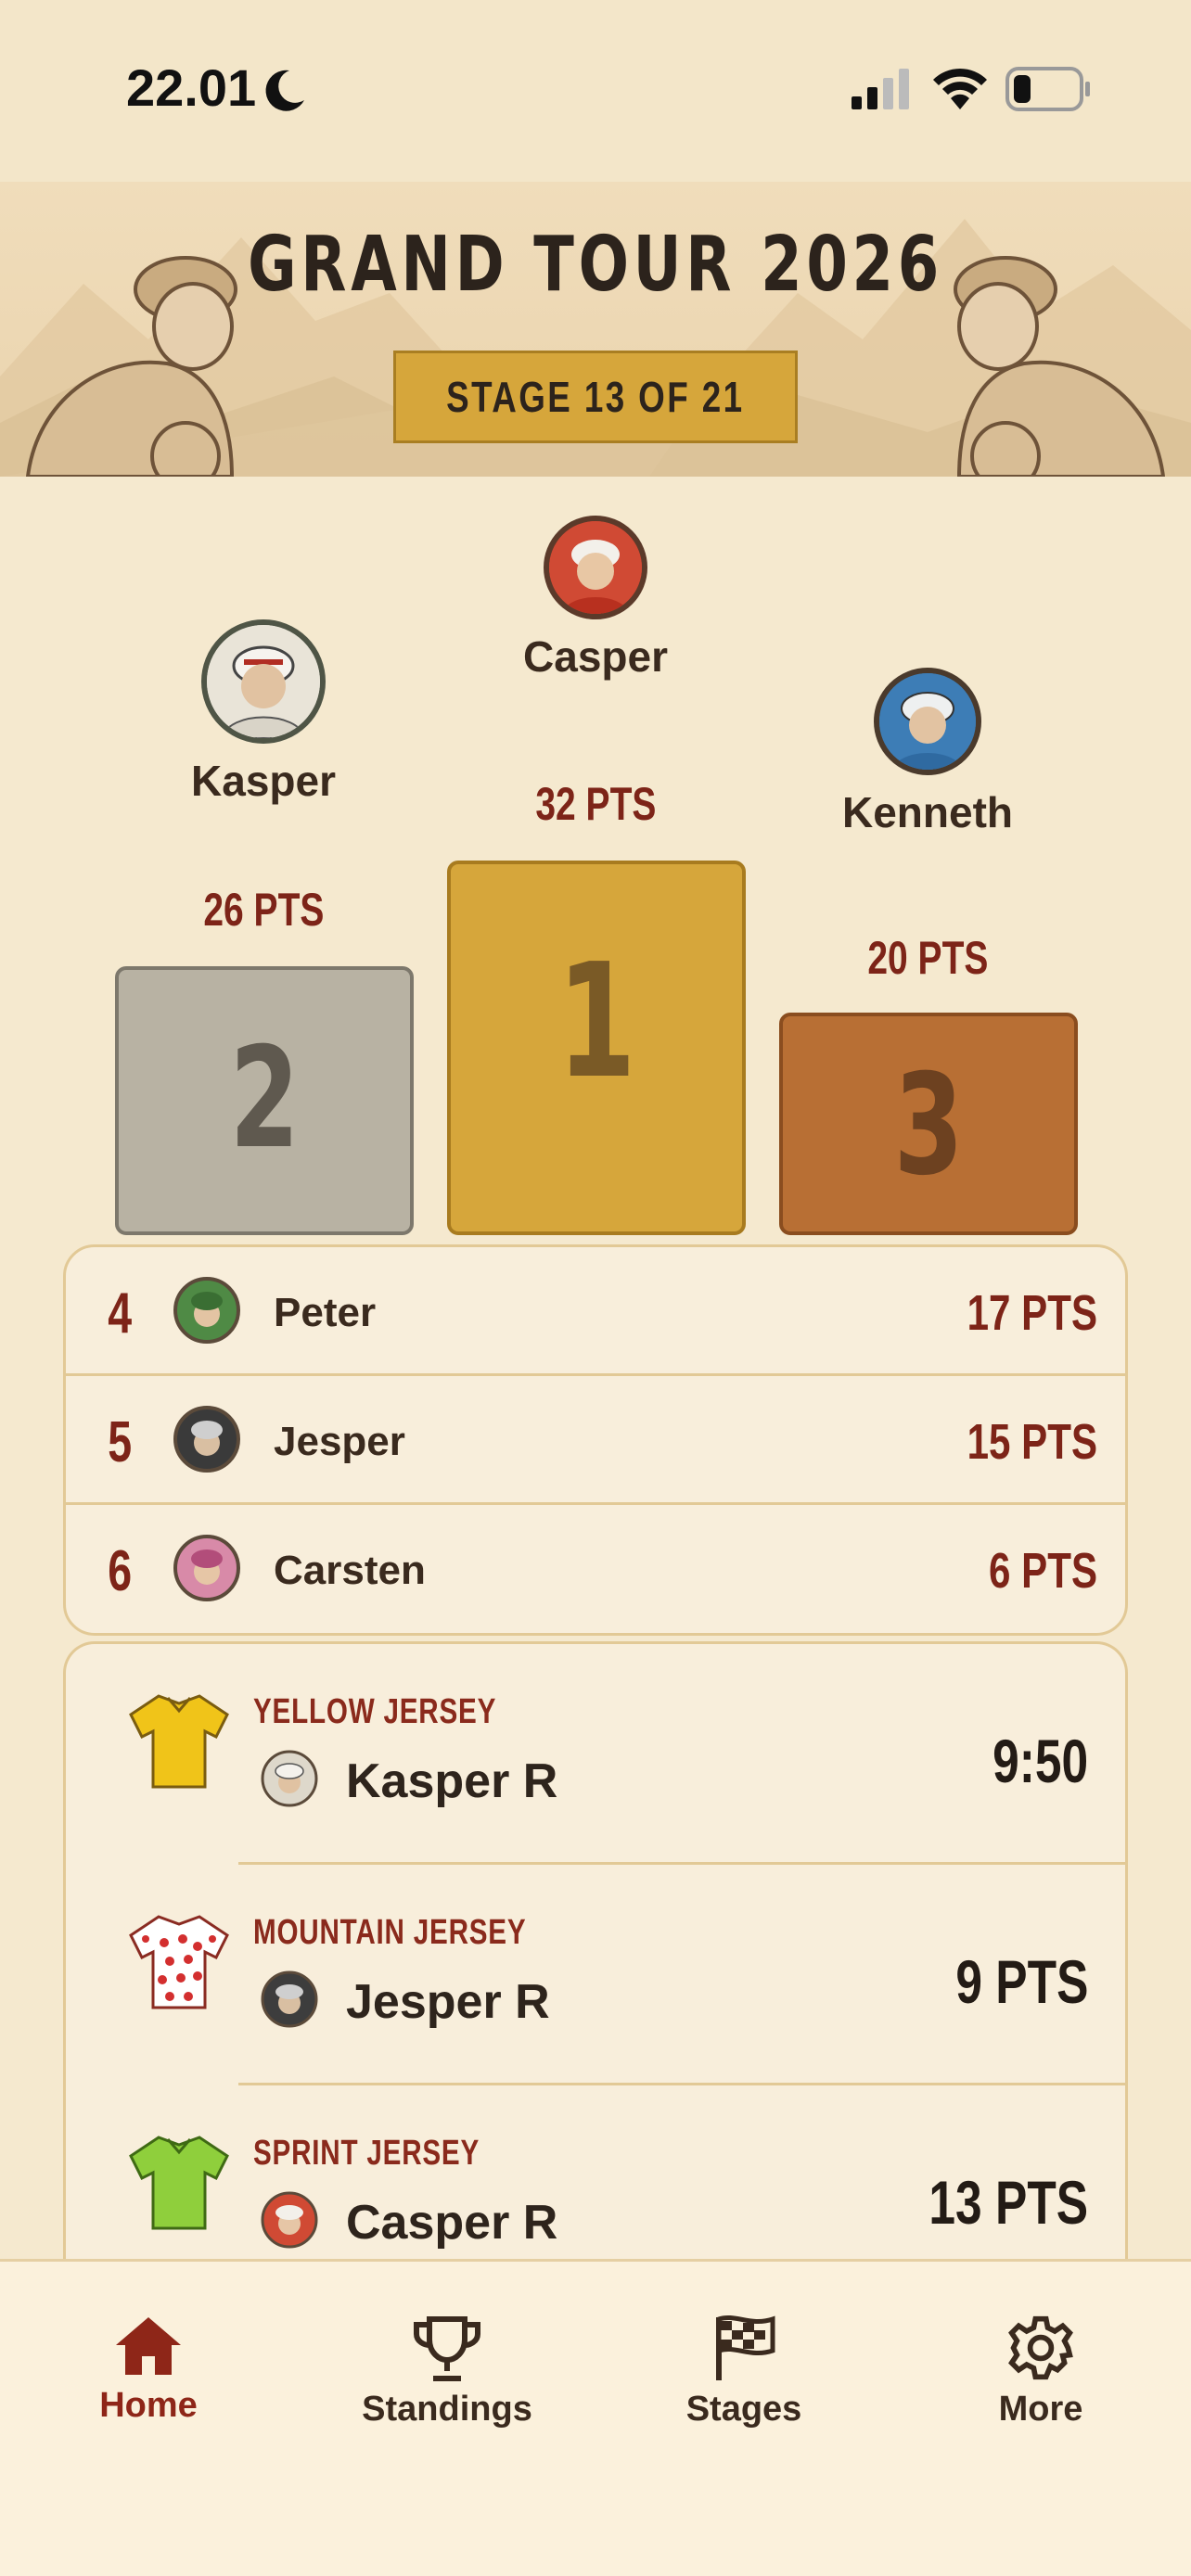 This screenshot has width=1191, height=2576. Describe the element at coordinates (191, 87) in the screenshot. I see `status-time: 22.01` at that location.